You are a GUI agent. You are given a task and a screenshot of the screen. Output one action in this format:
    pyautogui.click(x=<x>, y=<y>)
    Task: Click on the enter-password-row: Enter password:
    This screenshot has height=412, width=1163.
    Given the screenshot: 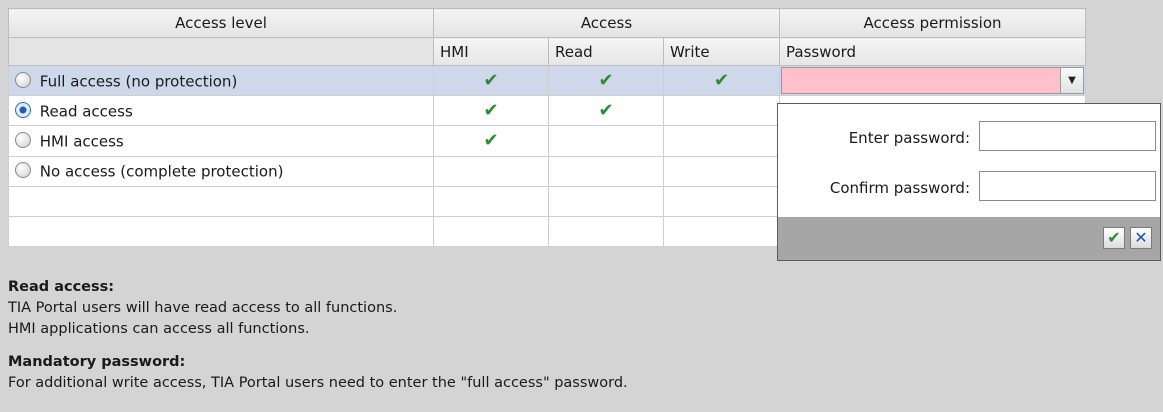 What is the action you would take?
    pyautogui.click(x=969, y=137)
    